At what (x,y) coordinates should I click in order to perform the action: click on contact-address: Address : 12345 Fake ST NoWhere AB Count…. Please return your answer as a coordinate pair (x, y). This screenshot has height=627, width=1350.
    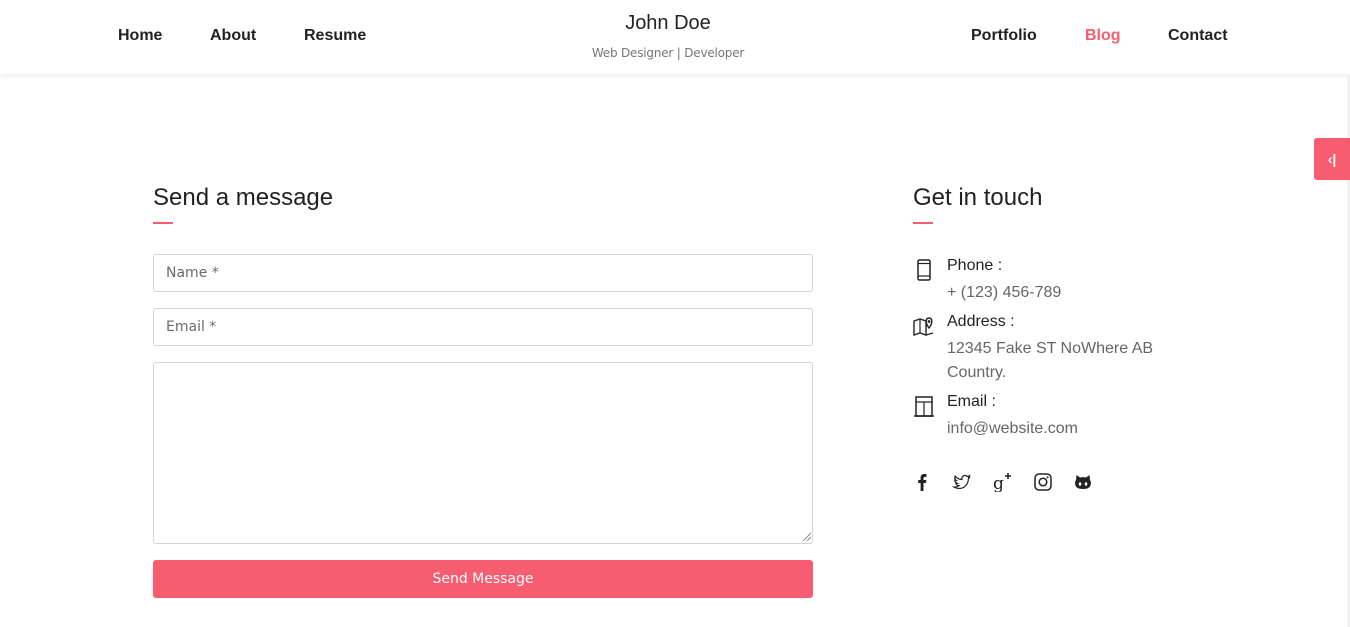
    Looking at the image, I should click on (1073, 349).